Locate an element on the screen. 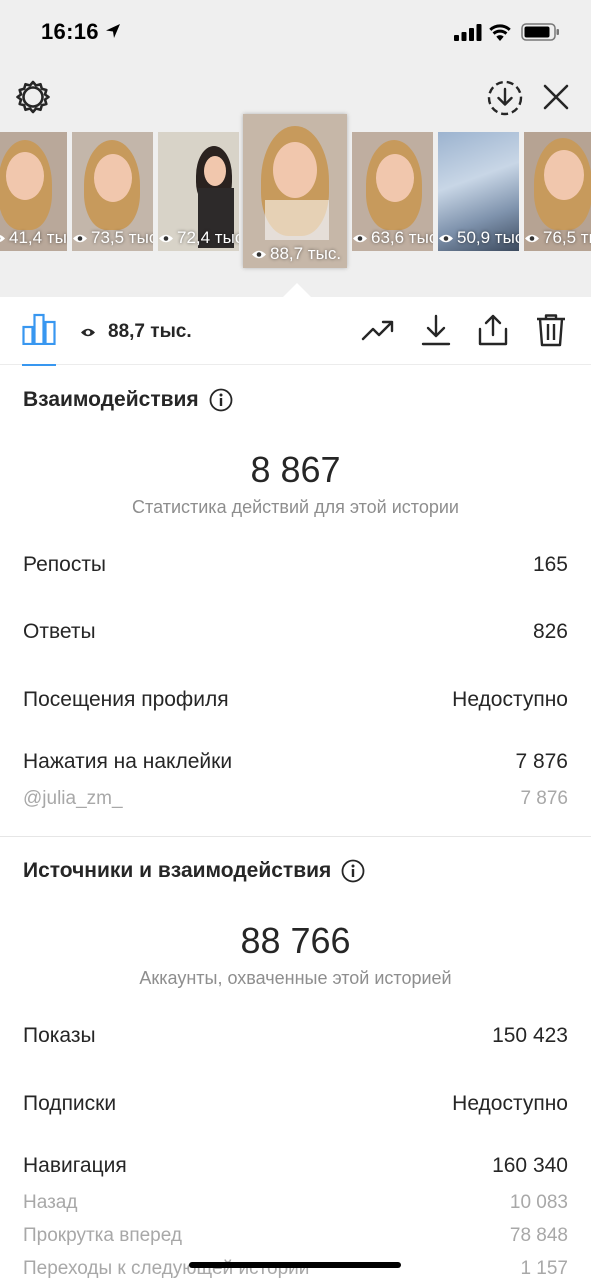 This screenshot has width=591, height=1280. stat-label: Навигация is located at coordinates (75, 1165).